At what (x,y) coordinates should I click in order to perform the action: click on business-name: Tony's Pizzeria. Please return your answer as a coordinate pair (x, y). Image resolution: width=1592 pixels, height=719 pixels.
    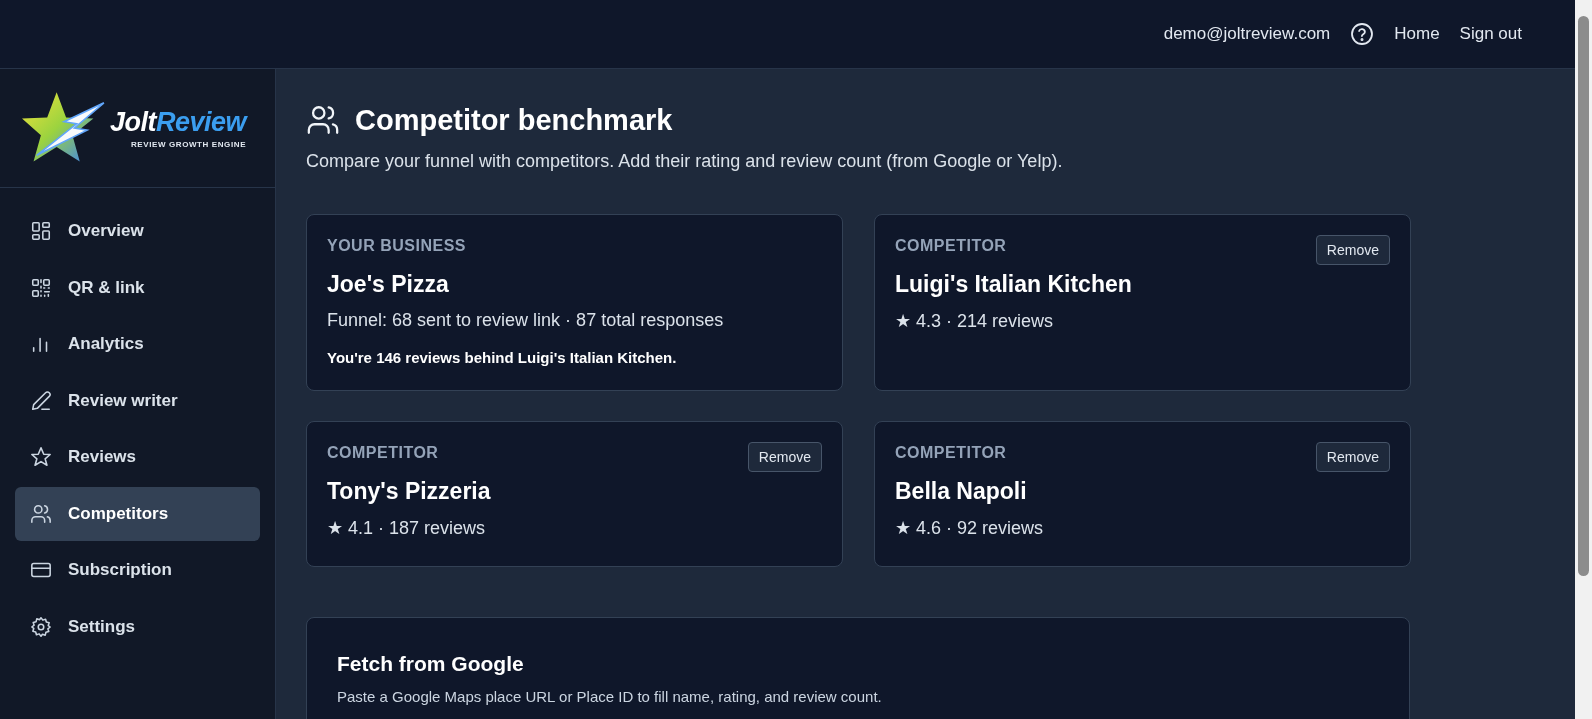
    Looking at the image, I should click on (409, 491).